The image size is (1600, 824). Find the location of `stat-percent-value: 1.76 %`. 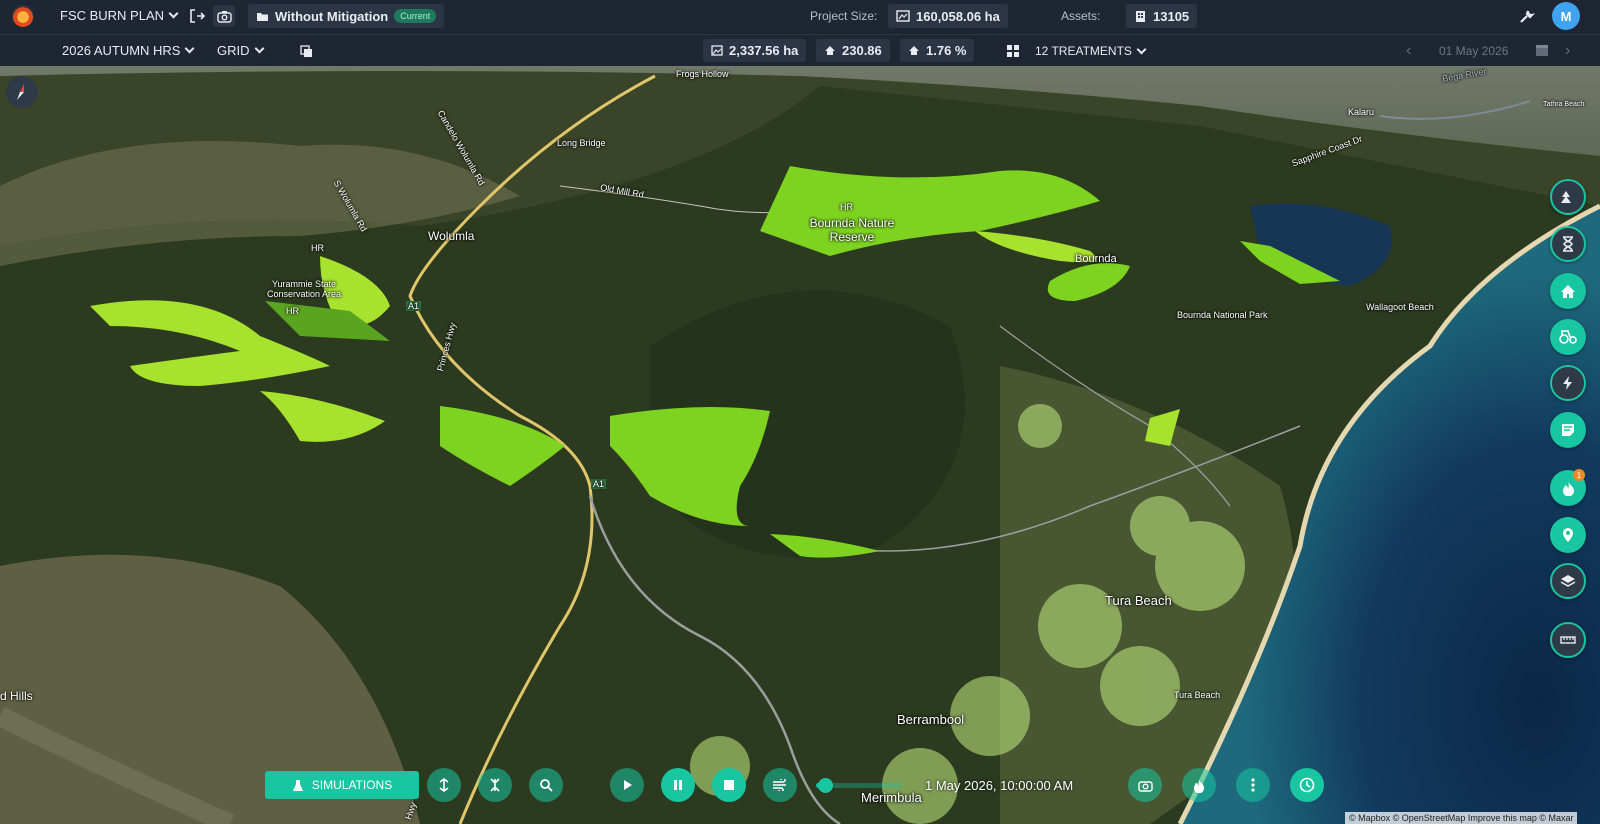

stat-percent-value: 1.76 % is located at coordinates (946, 50).